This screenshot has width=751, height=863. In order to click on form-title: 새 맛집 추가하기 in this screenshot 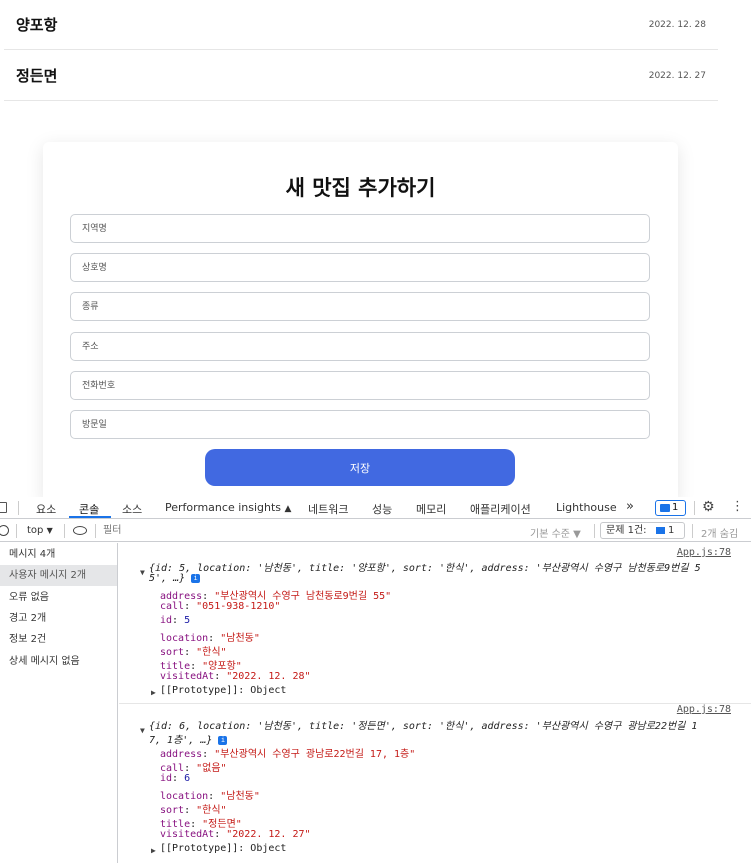, I will do `click(360, 188)`.